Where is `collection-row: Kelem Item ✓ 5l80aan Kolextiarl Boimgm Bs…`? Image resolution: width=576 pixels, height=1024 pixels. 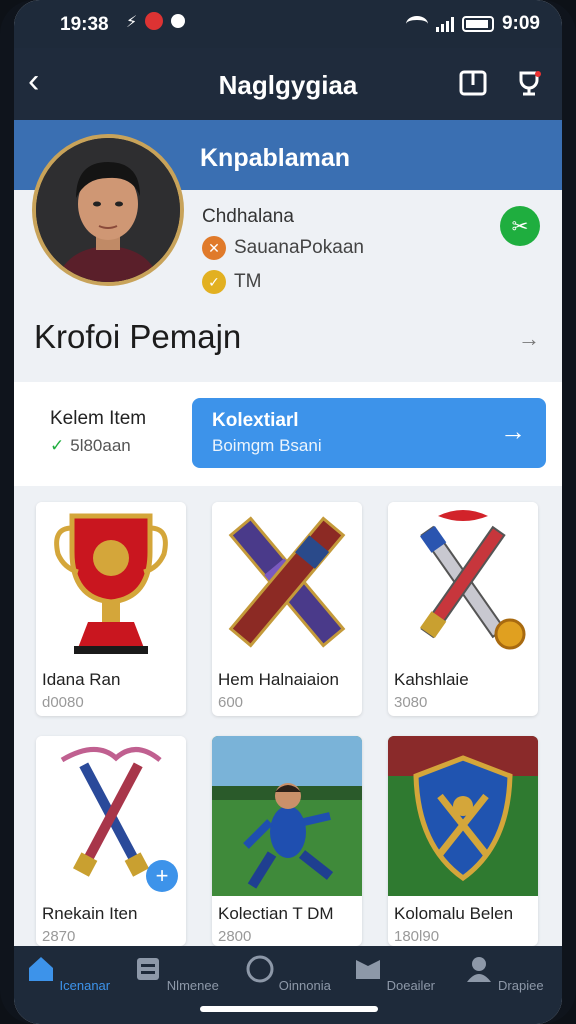 collection-row: Kelem Item ✓ 5l80aan Kolextiarl Boimgm Bs… is located at coordinates (288, 434).